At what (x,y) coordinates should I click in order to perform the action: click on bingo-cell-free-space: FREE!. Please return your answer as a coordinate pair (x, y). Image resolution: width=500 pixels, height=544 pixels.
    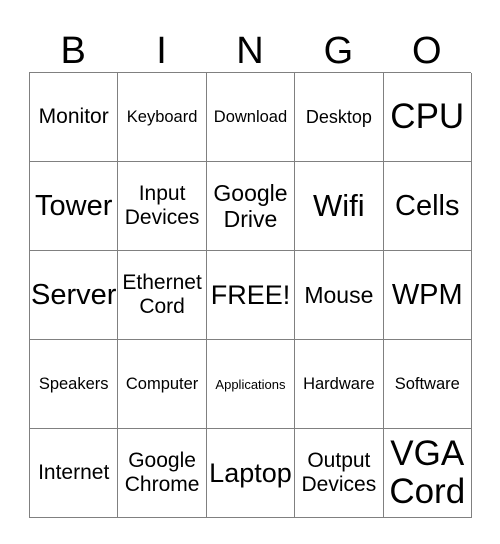
    Looking at the image, I should click on (251, 295).